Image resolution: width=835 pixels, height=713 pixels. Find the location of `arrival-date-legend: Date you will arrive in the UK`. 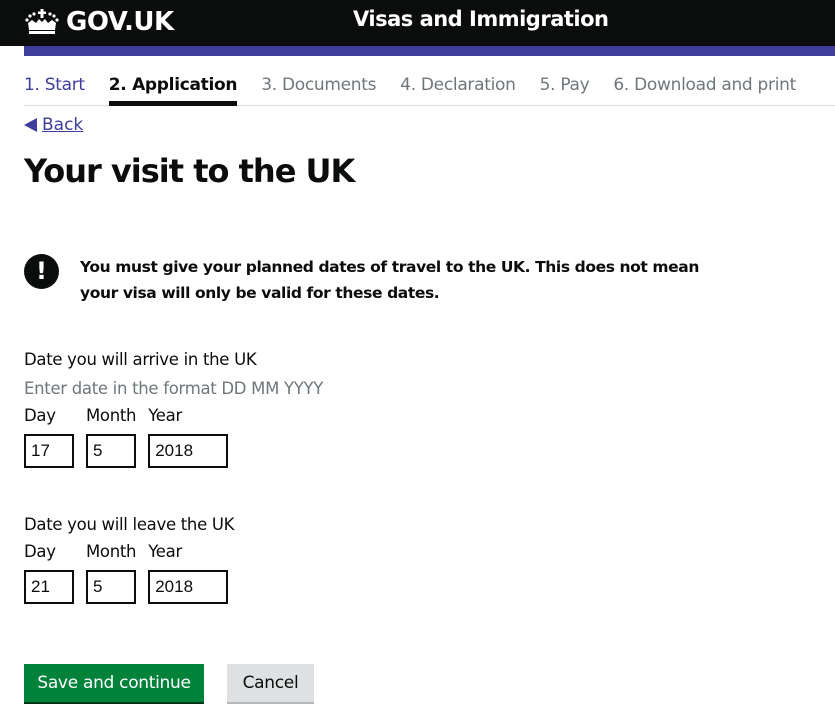

arrival-date-legend: Date you will arrive in the UK is located at coordinates (140, 359).